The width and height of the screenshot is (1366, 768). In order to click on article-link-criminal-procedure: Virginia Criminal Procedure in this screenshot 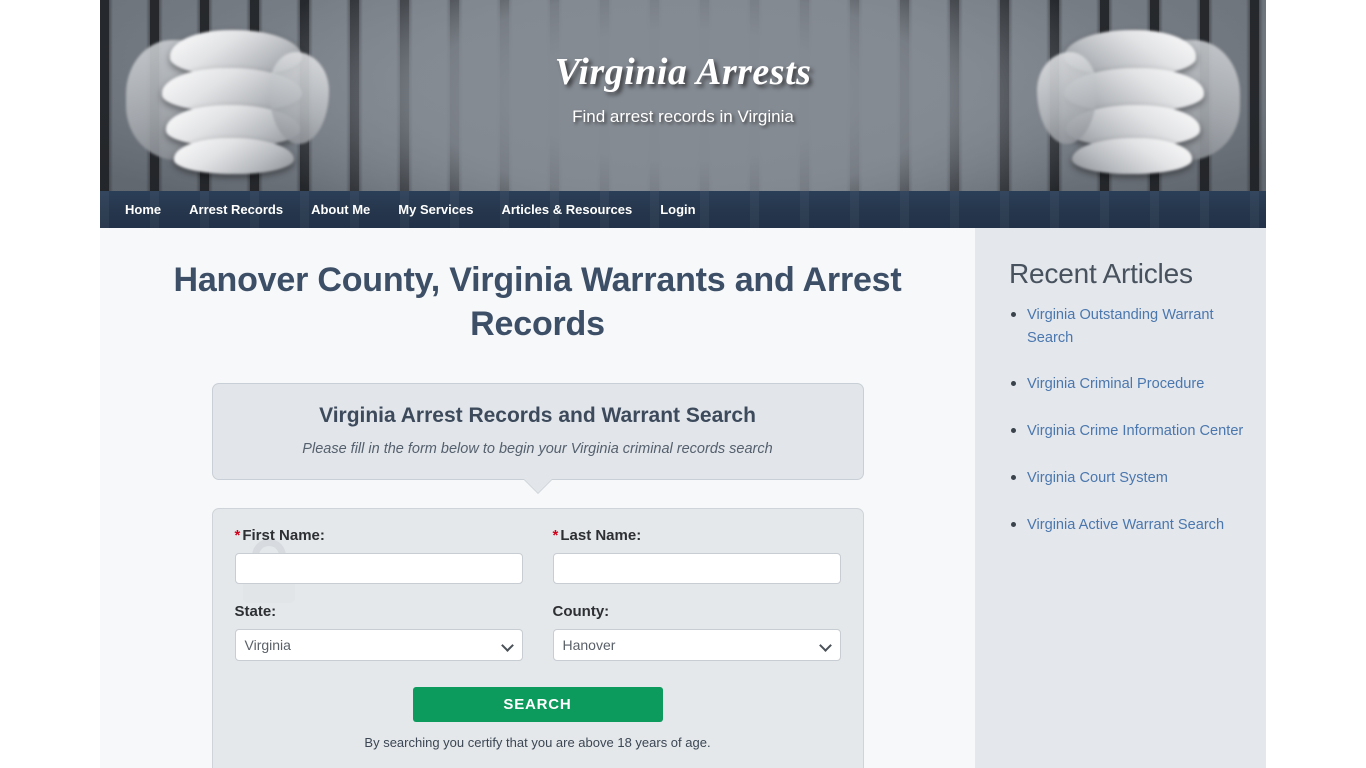, I will do `click(1115, 384)`.